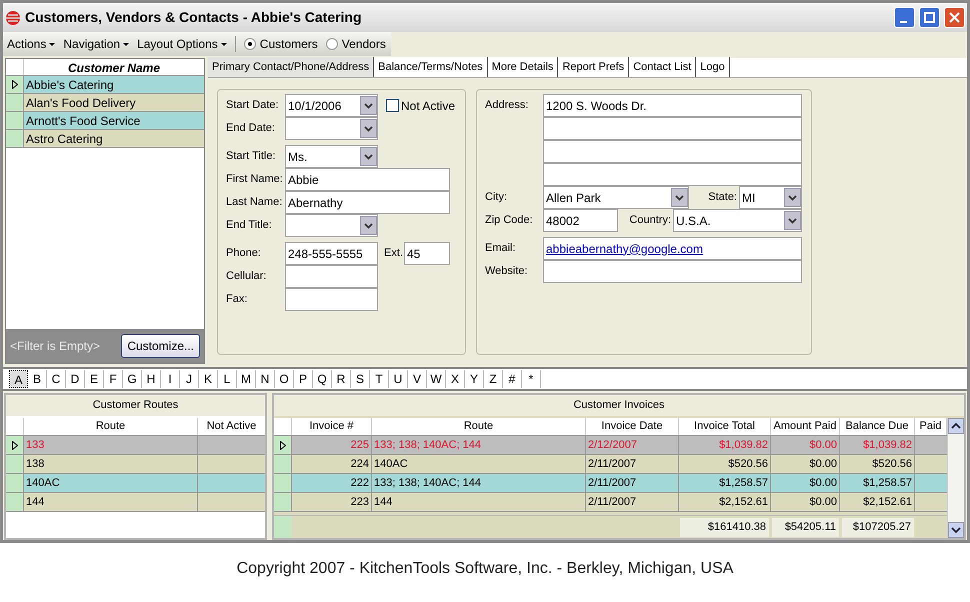  Describe the element at coordinates (523, 67) in the screenshot. I see `tab: More Details` at that location.